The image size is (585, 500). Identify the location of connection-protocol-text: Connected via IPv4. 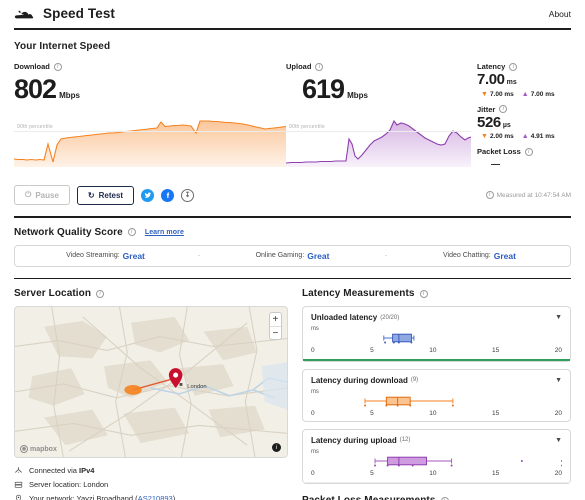
(61, 470).